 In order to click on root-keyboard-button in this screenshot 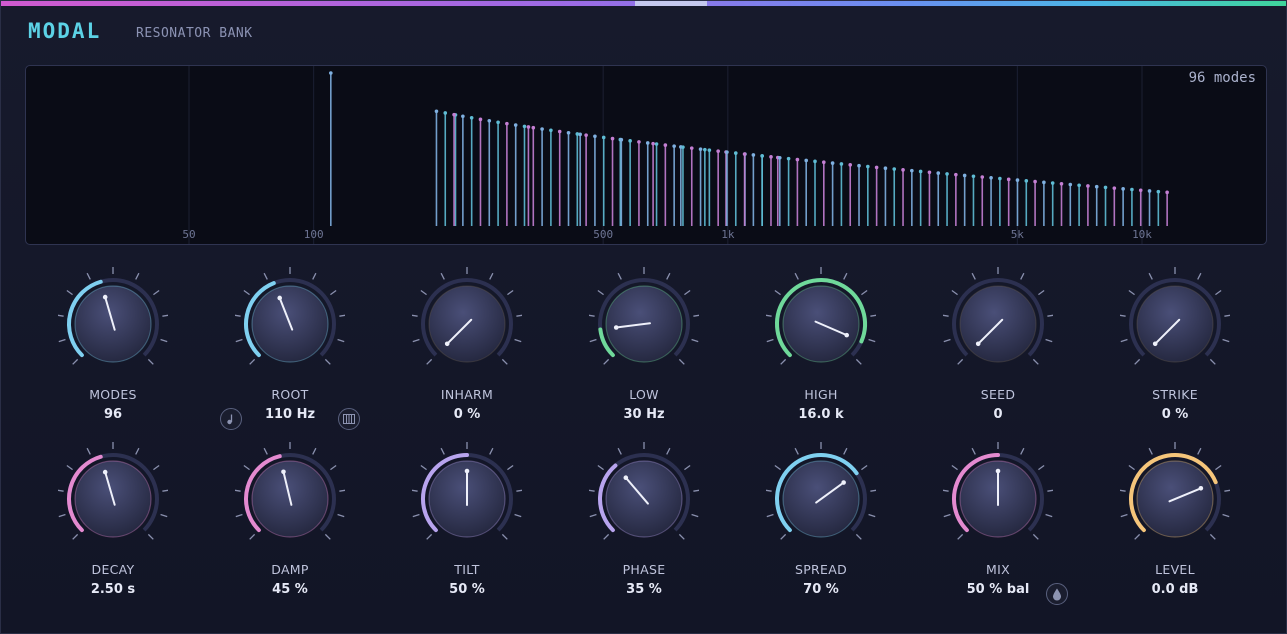, I will do `click(349, 419)`.